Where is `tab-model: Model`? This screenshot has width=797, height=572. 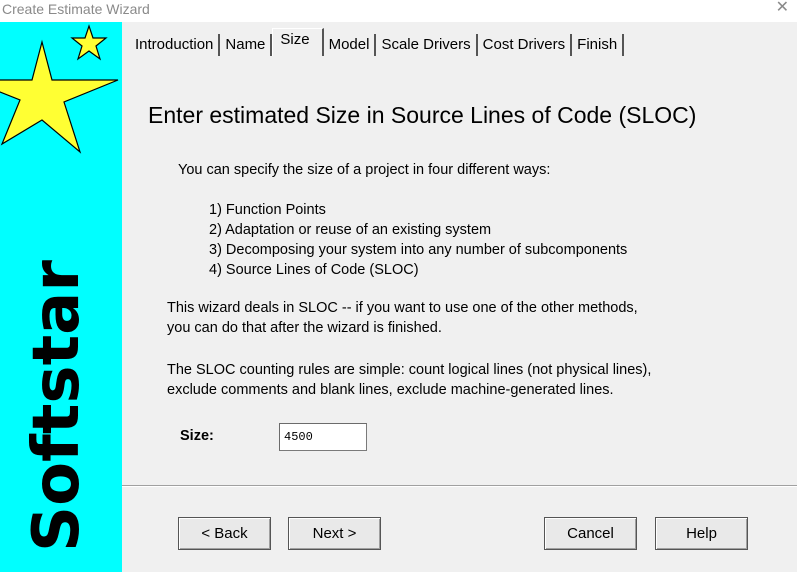 tab-model: Model is located at coordinates (350, 45).